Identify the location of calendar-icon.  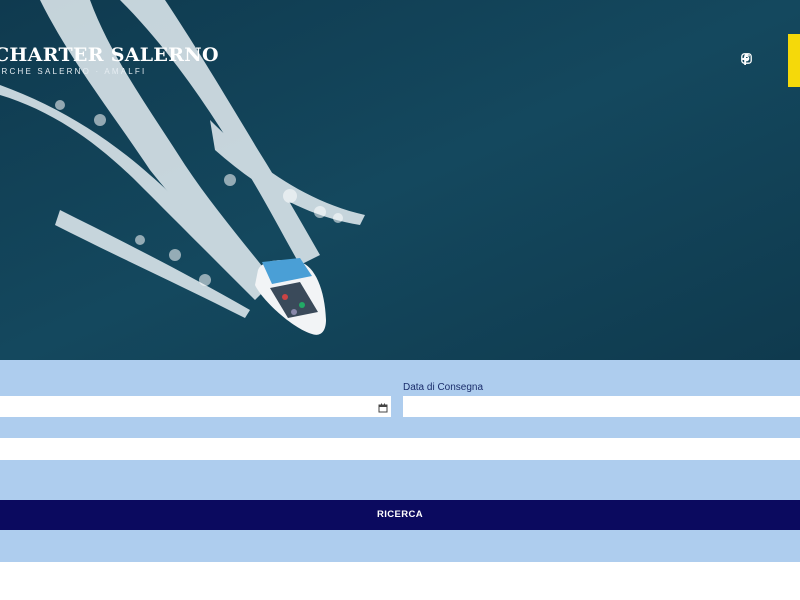
(383, 406).